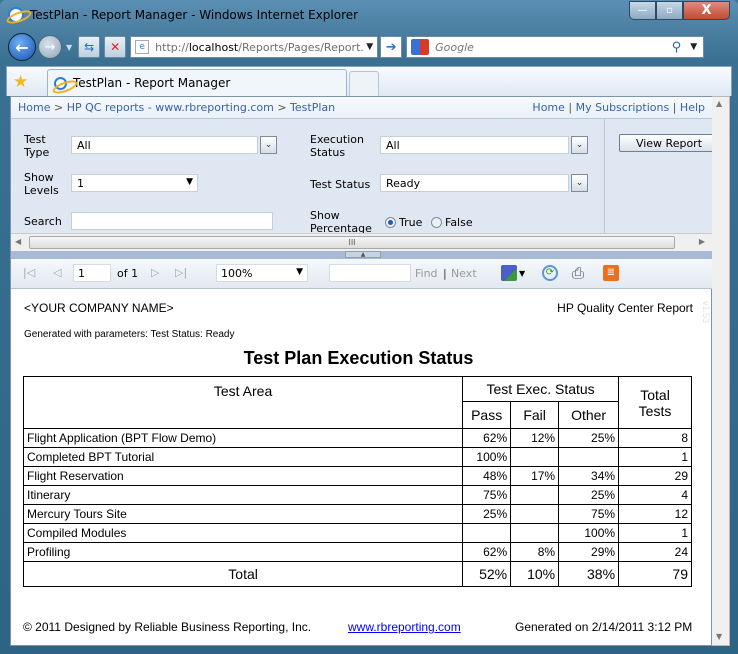 The height and width of the screenshot is (654, 738). I want to click on cell-pass: 48%, so click(487, 476).